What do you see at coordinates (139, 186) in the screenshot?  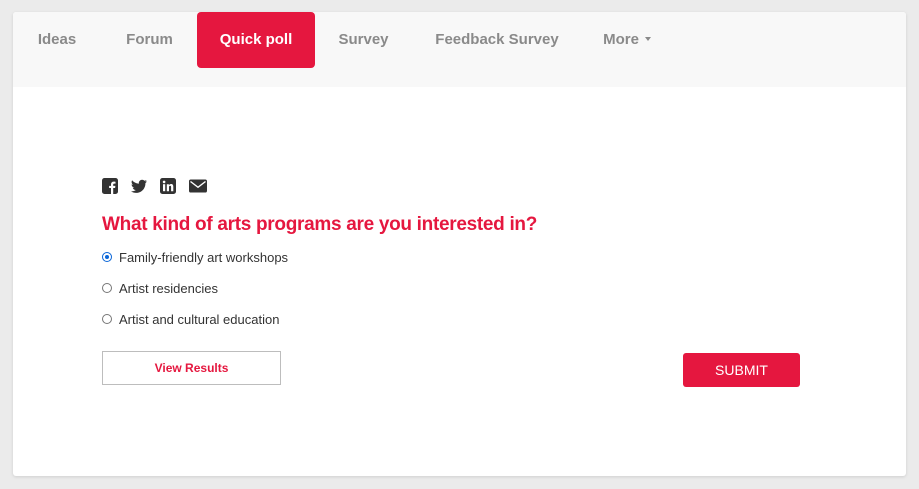 I see `twitter-icon` at bounding box center [139, 186].